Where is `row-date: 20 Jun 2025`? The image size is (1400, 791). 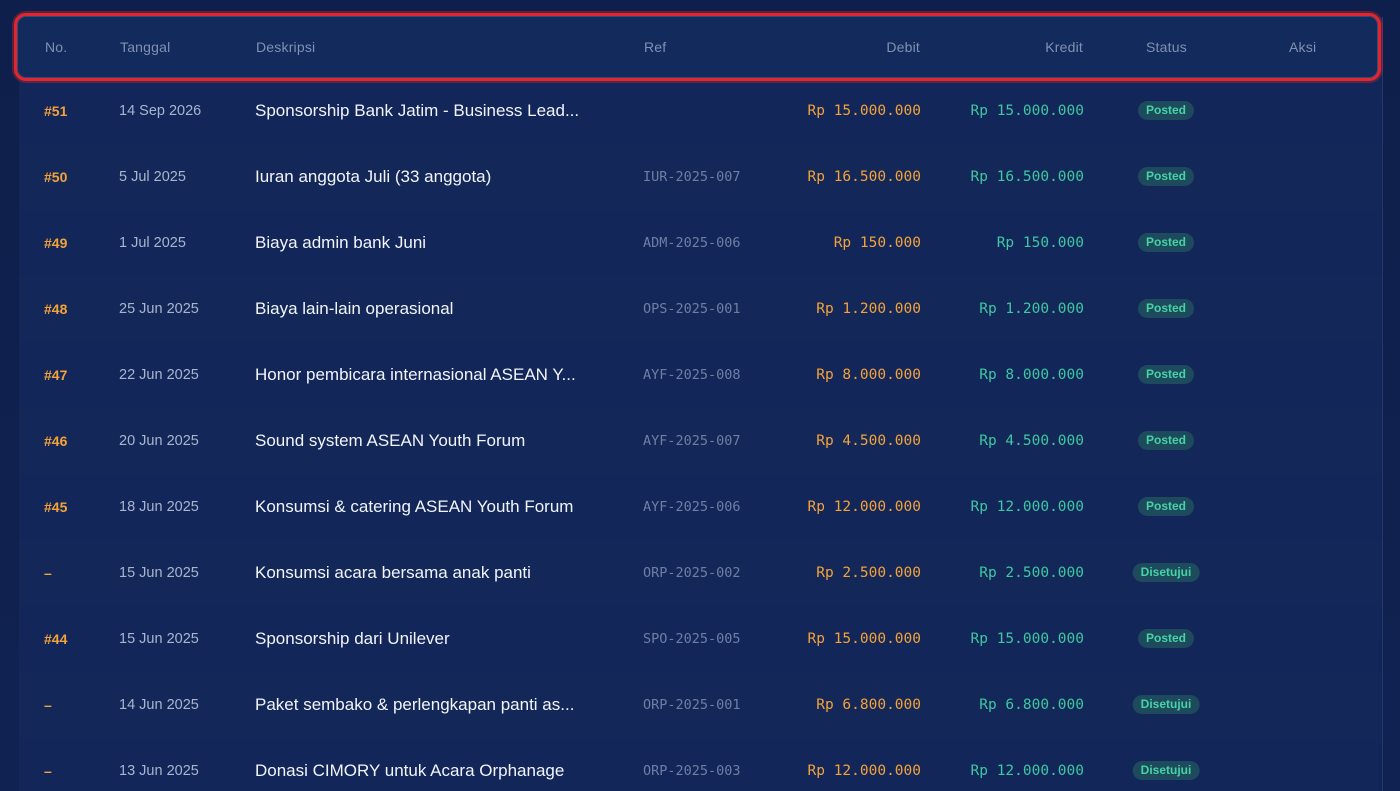
row-date: 20 Jun 2025 is located at coordinates (159, 441).